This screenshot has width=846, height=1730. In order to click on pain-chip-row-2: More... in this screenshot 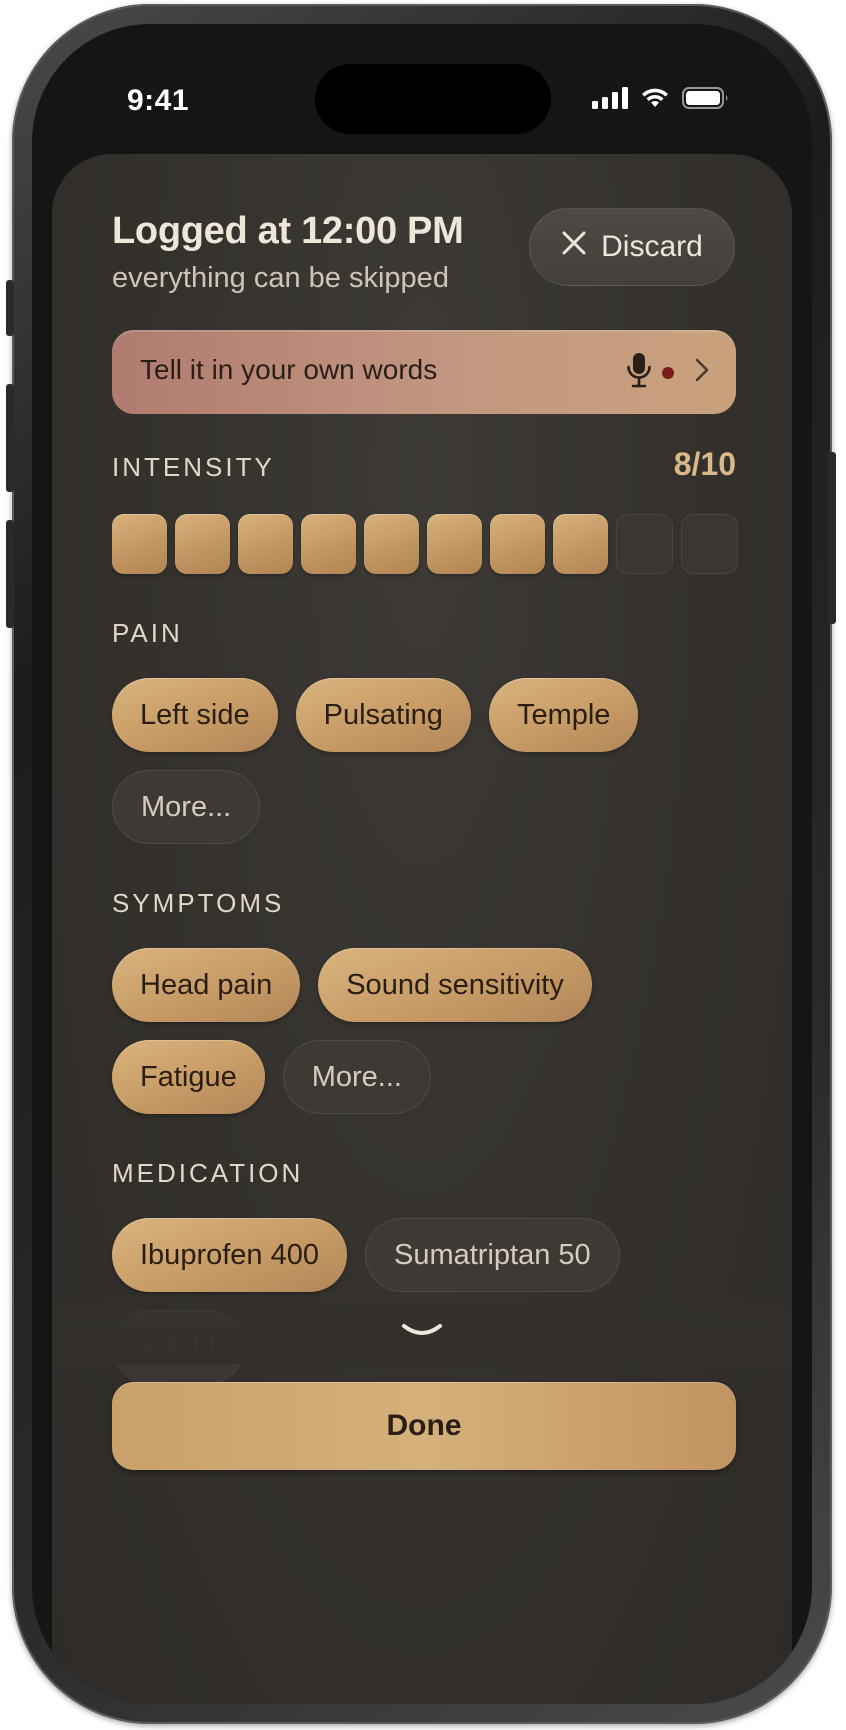, I will do `click(186, 807)`.